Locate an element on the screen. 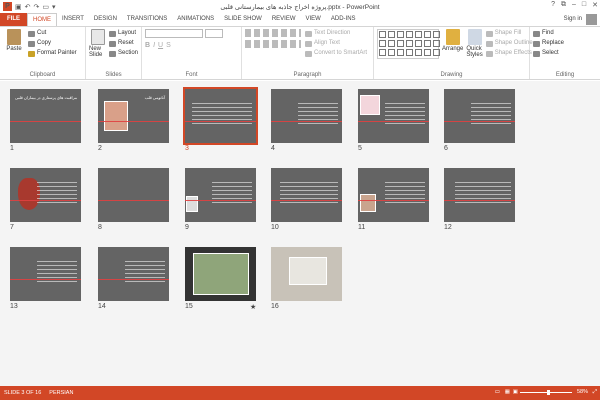 The width and height of the screenshot is (600, 400). slide-number: 6 is located at coordinates (446, 148).